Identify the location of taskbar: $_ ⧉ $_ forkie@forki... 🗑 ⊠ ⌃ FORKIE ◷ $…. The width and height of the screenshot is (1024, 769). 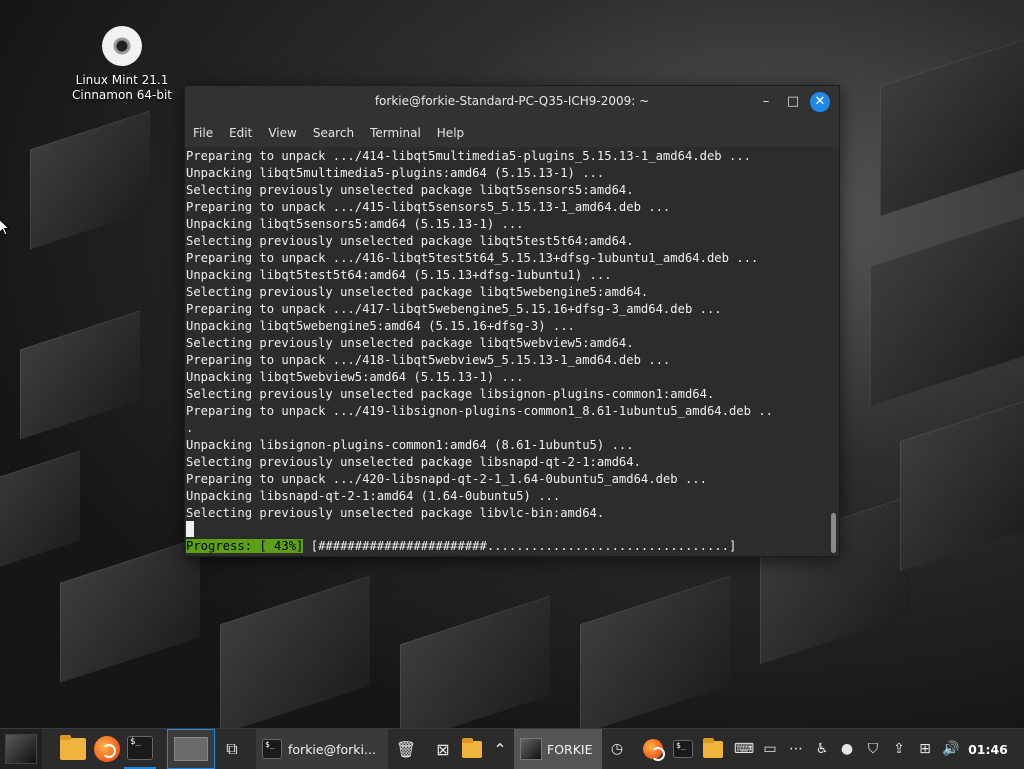
(512, 748).